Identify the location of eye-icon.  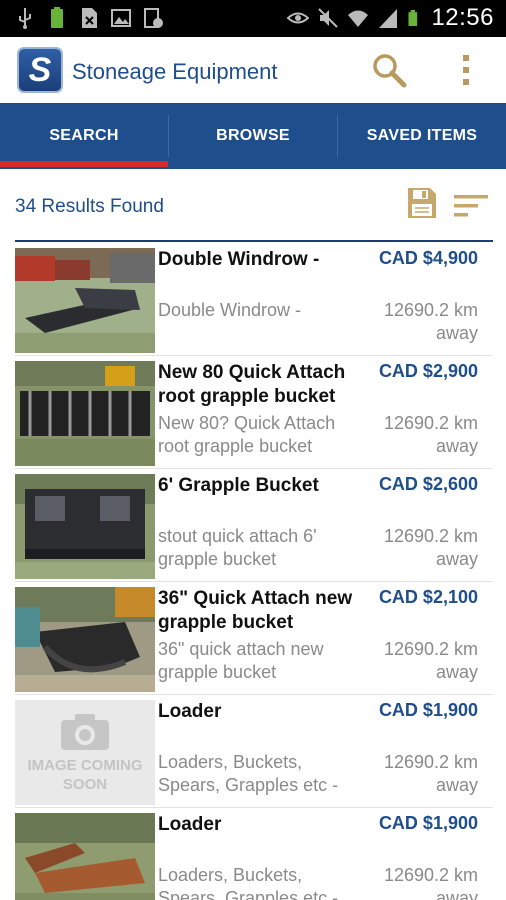
(298, 18).